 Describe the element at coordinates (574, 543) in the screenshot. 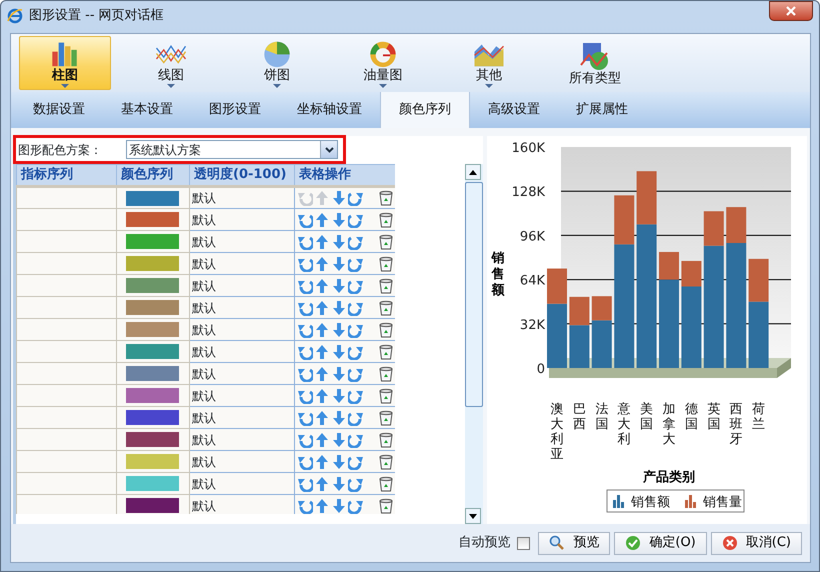

I see `footer-button: 预览` at that location.